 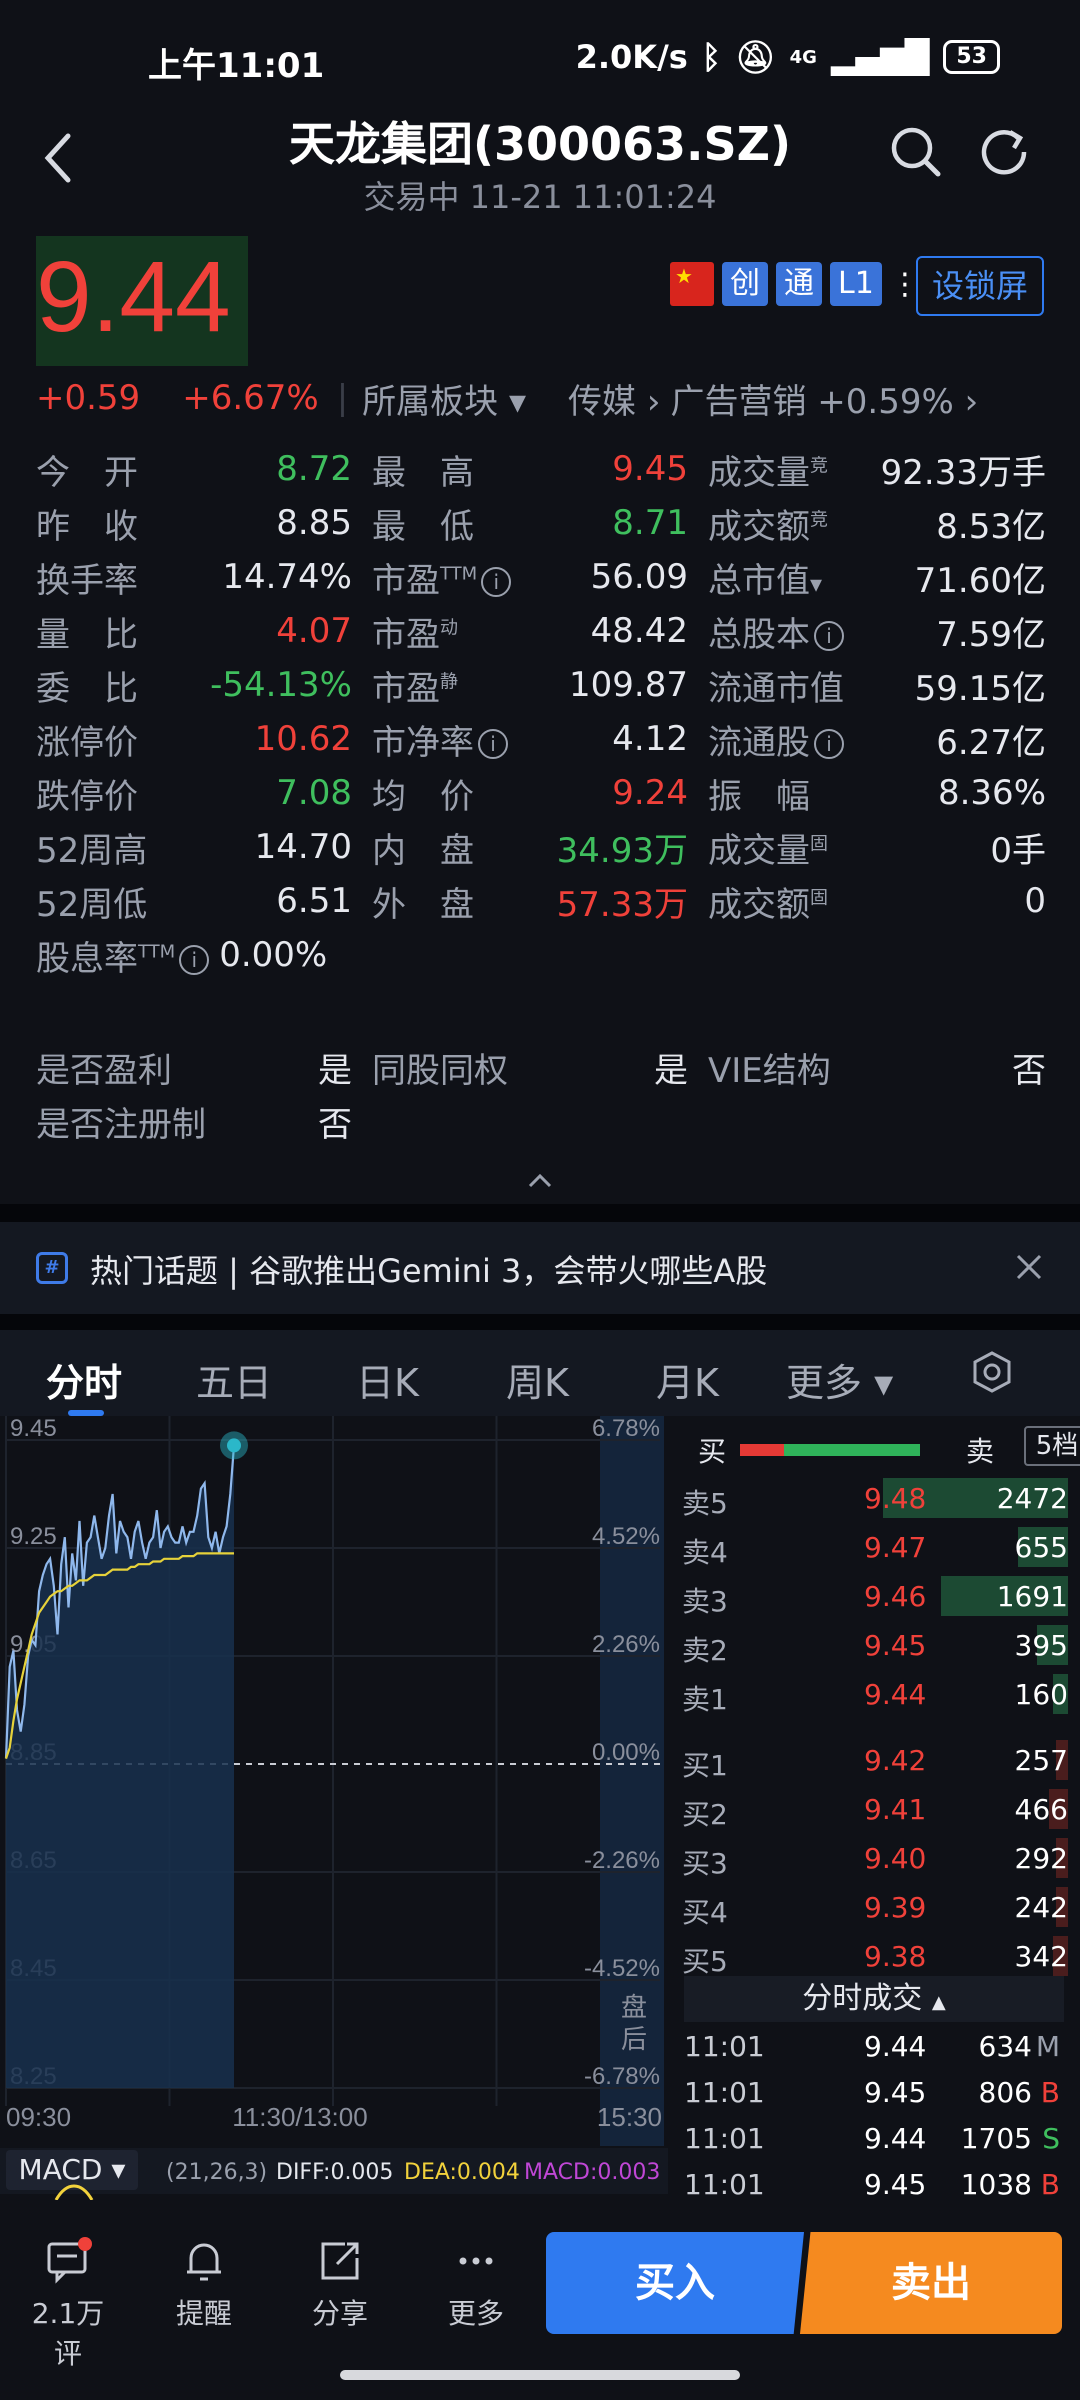 I want to click on tab-daily-k: 日K, so click(x=387, y=1379).